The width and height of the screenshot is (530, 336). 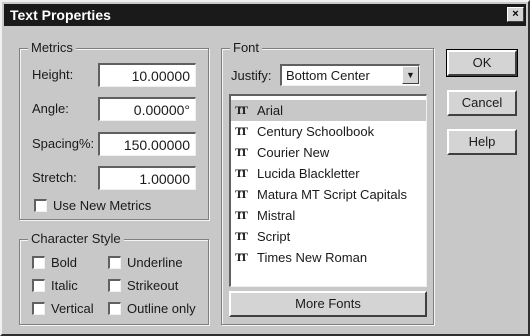 What do you see at coordinates (328, 215) in the screenshot?
I see `font-list-item: TT Mistral` at bounding box center [328, 215].